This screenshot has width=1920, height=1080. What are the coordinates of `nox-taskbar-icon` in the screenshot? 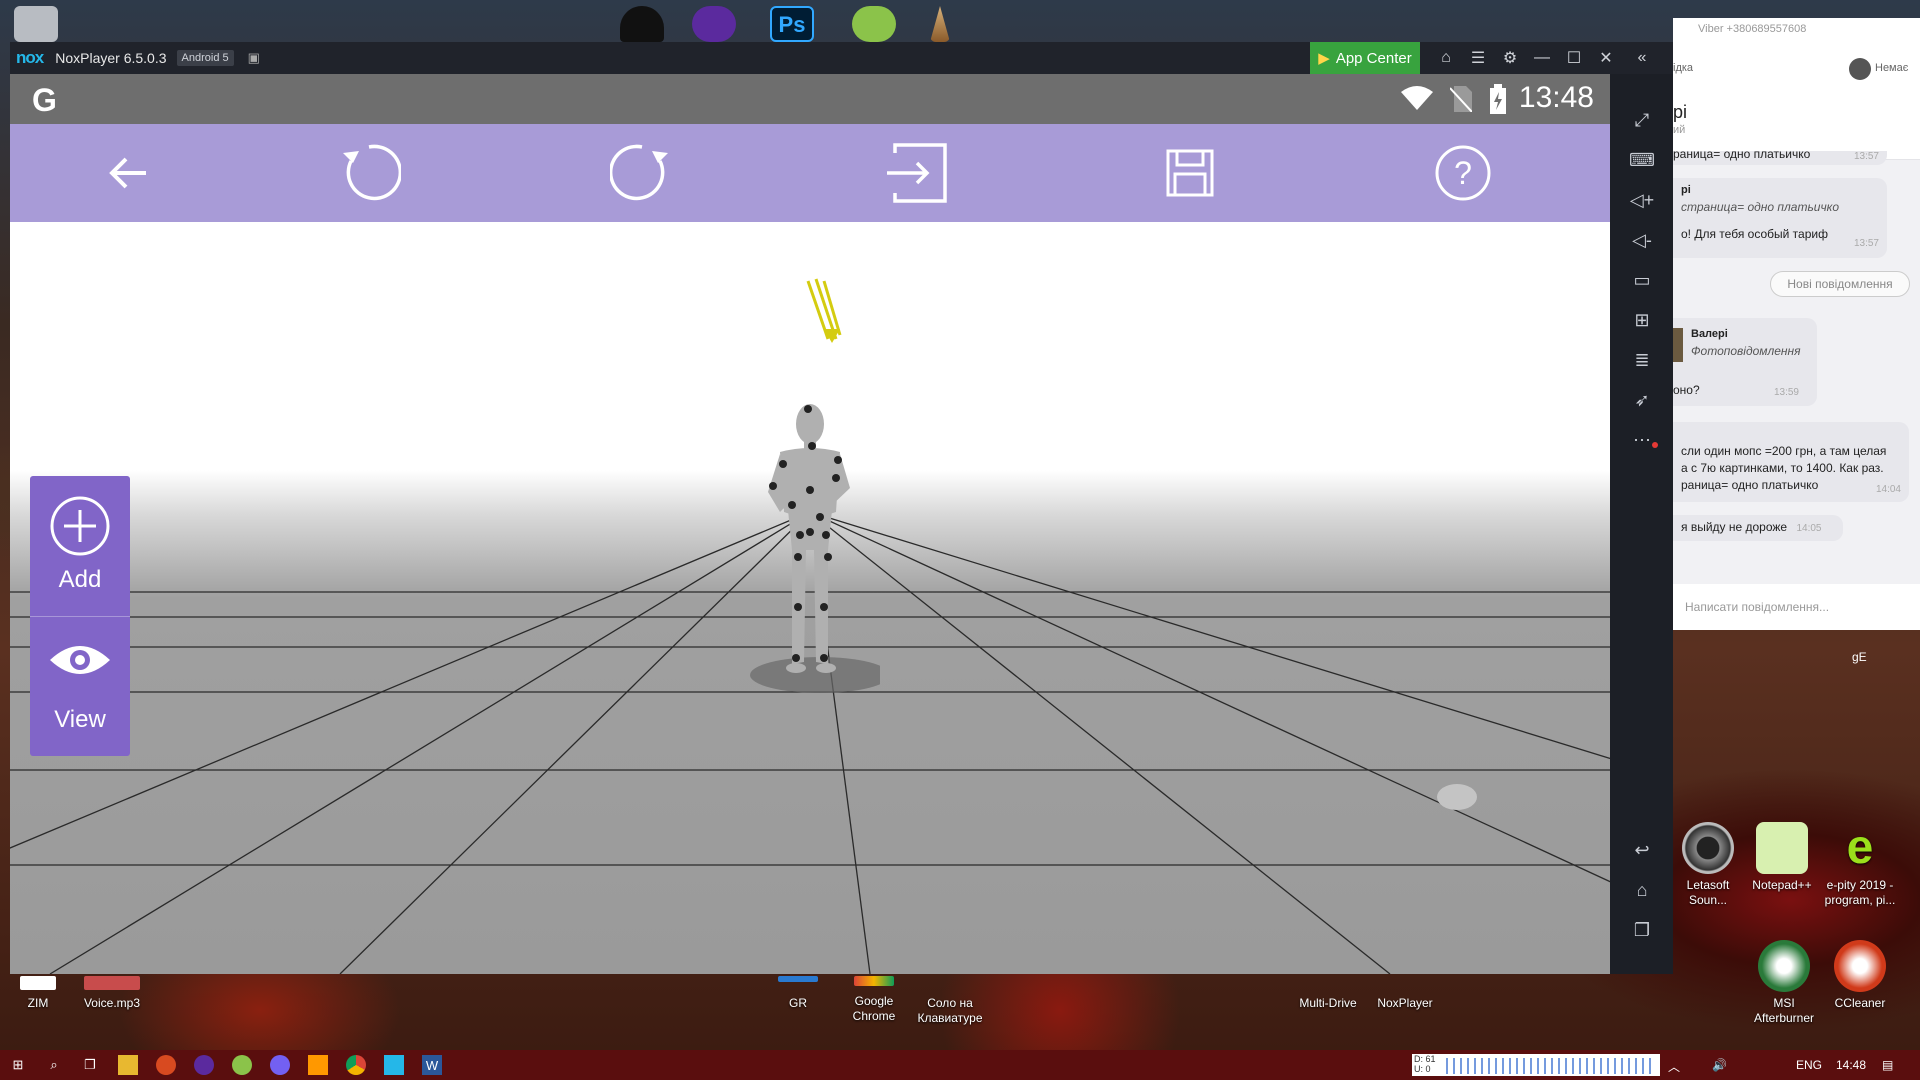 It's located at (394, 1065).